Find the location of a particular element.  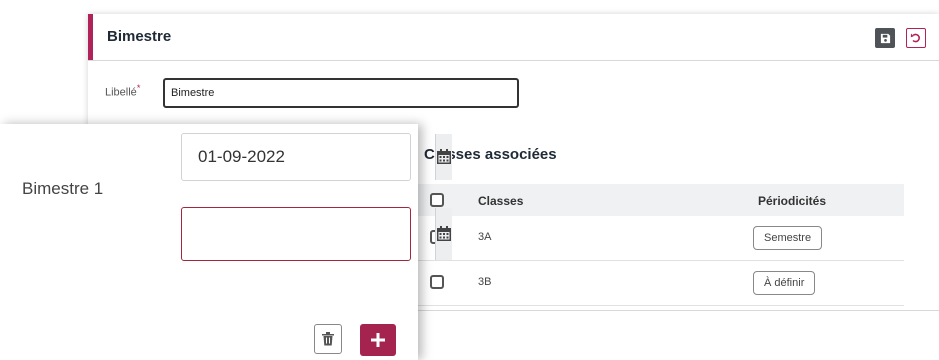

add-period-button is located at coordinates (378, 340).